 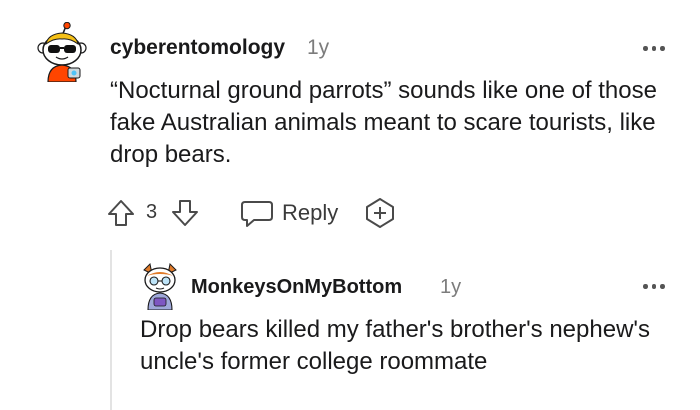 I want to click on reply-more-options-icon, so click(x=654, y=286).